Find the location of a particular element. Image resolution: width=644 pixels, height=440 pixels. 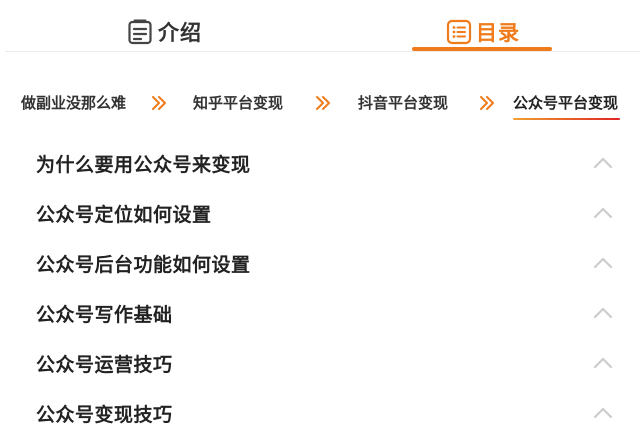

chapter-item-4-active: 公众号平台变现 is located at coordinates (567, 106).